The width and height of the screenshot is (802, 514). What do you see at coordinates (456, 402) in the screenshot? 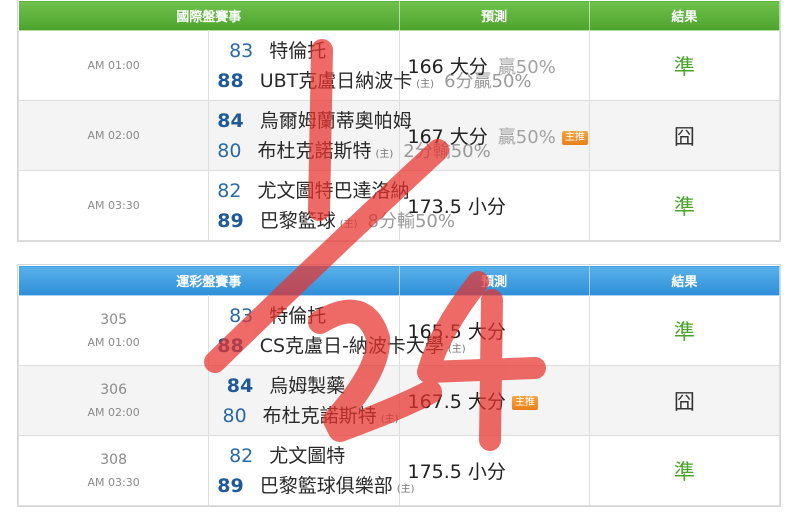
I see `prediction: 167.5 大分` at bounding box center [456, 402].